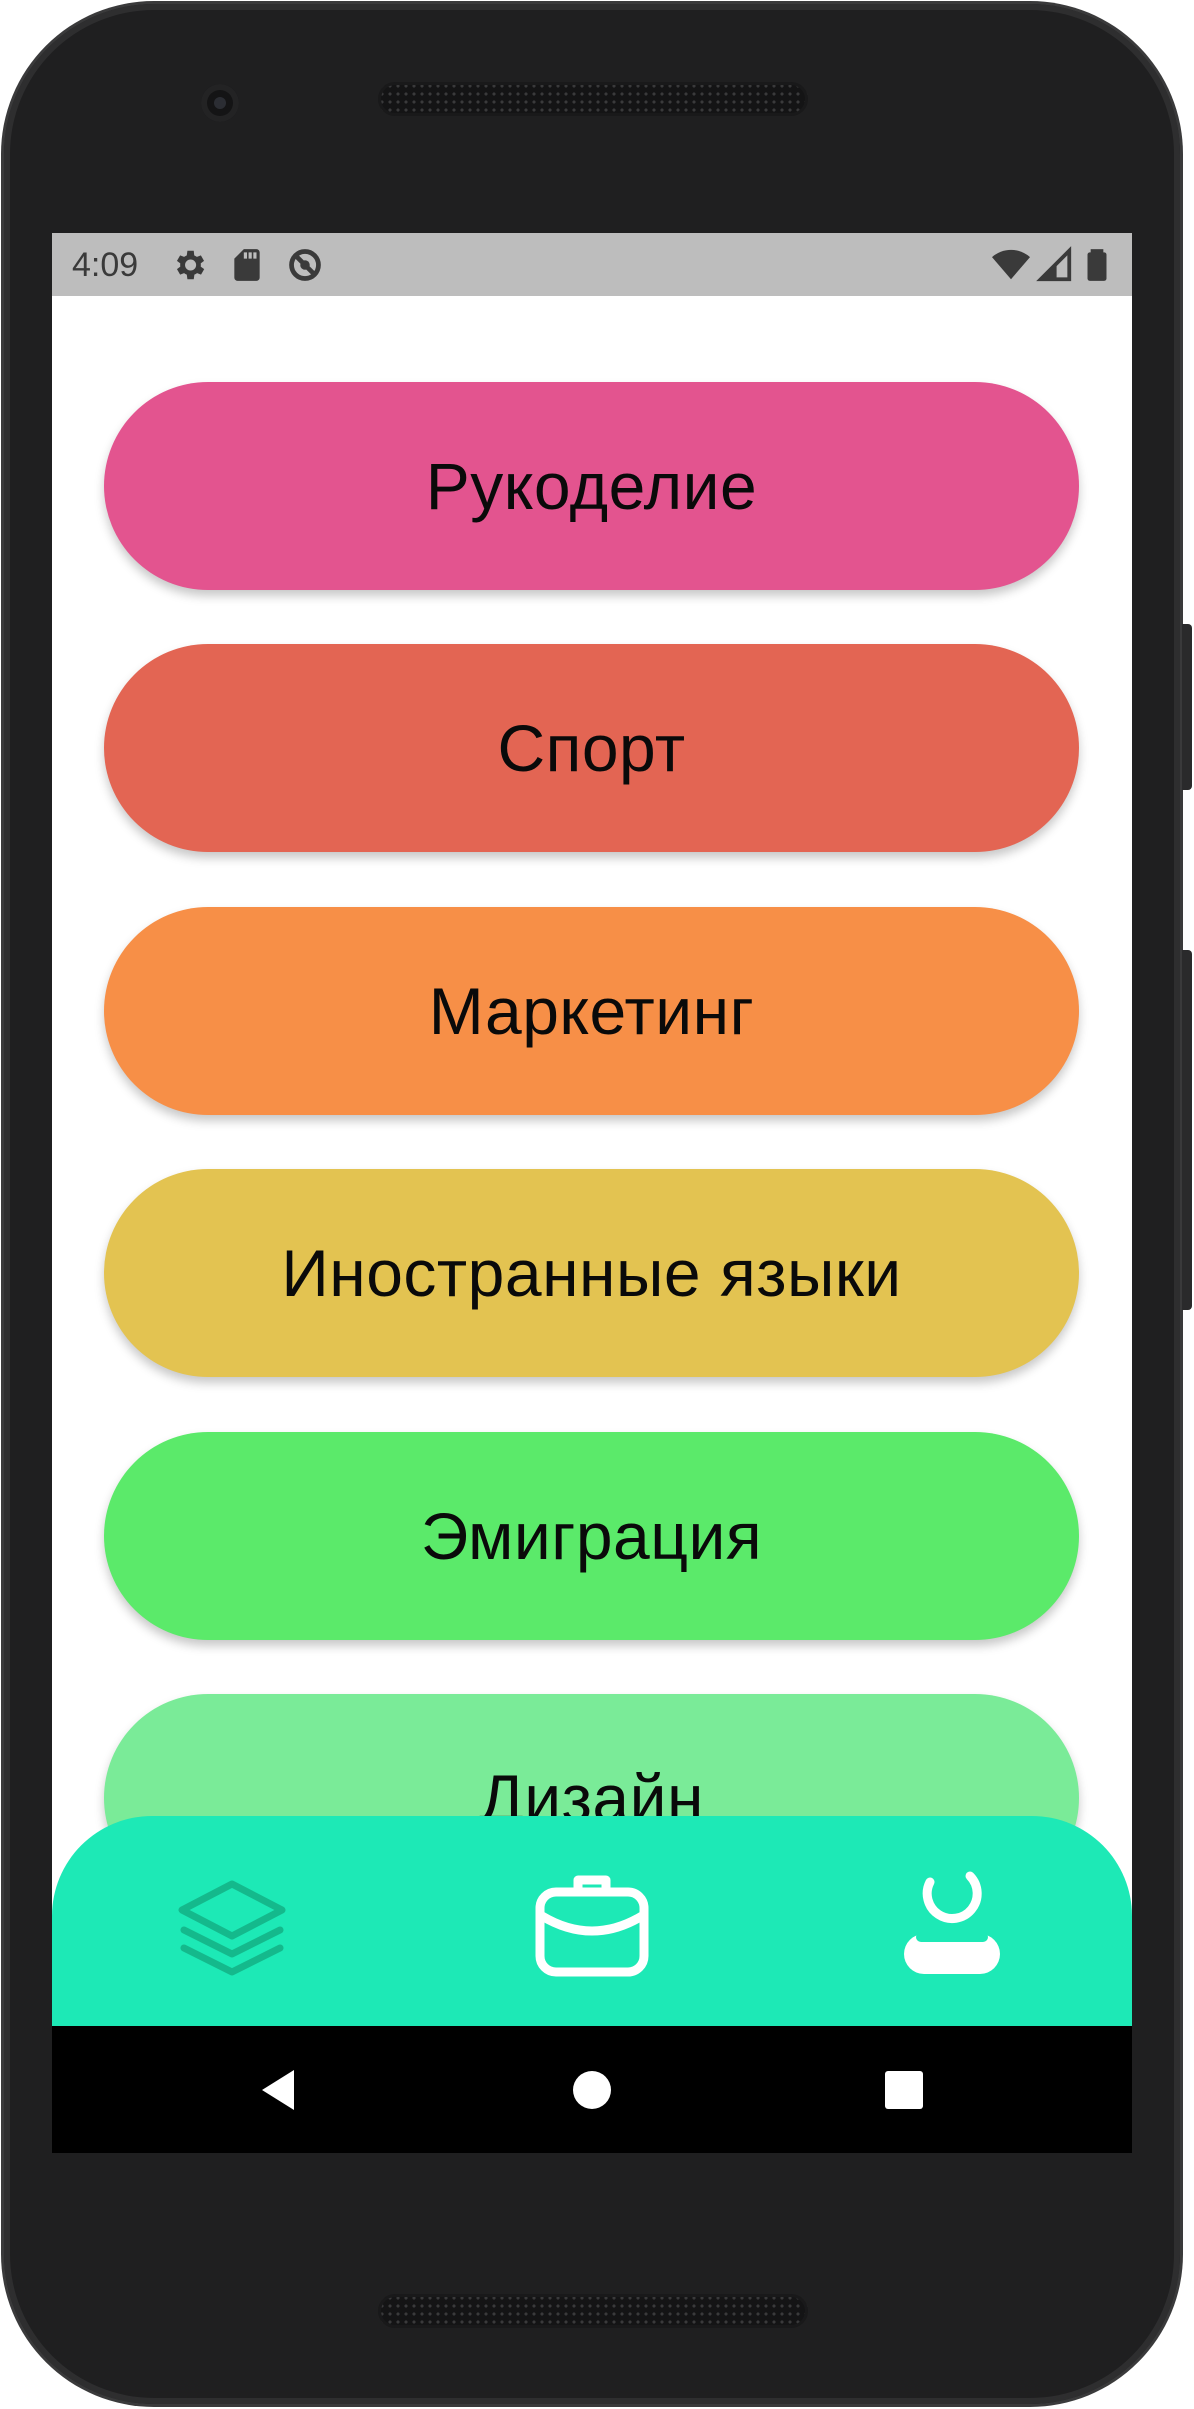  I want to click on category-button-foreign-languages: Иностранные языки, so click(591, 1273).